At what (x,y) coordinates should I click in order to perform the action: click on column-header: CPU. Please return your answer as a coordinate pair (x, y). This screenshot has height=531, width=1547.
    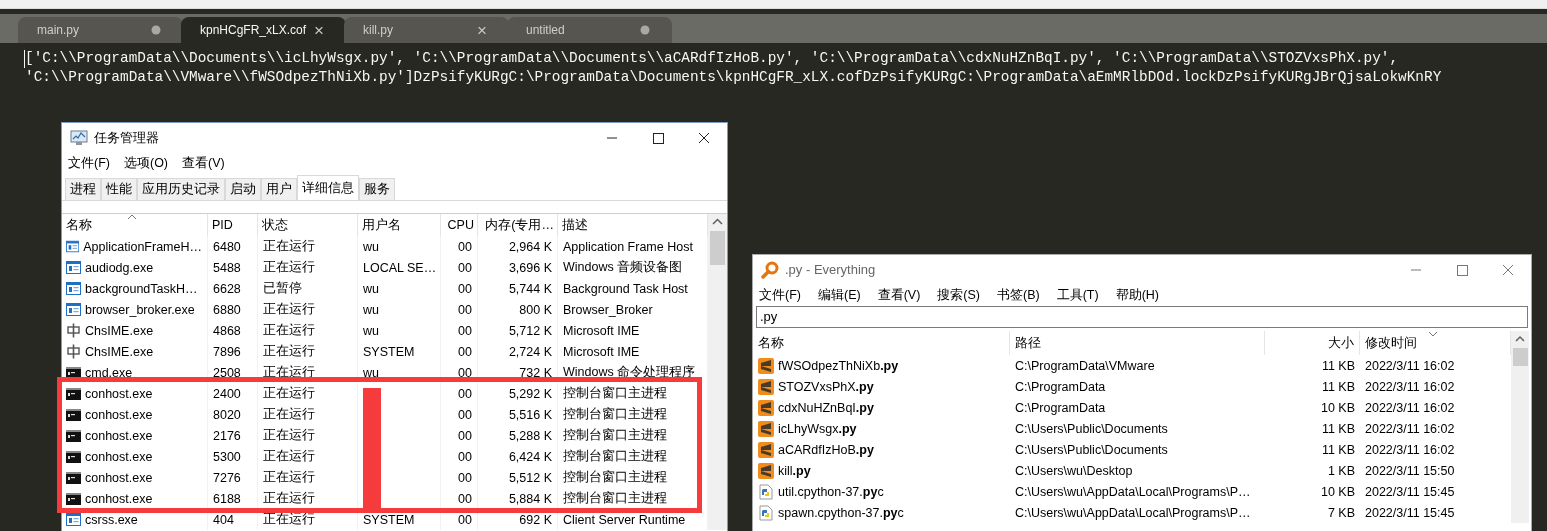
    Looking at the image, I should click on (459, 225).